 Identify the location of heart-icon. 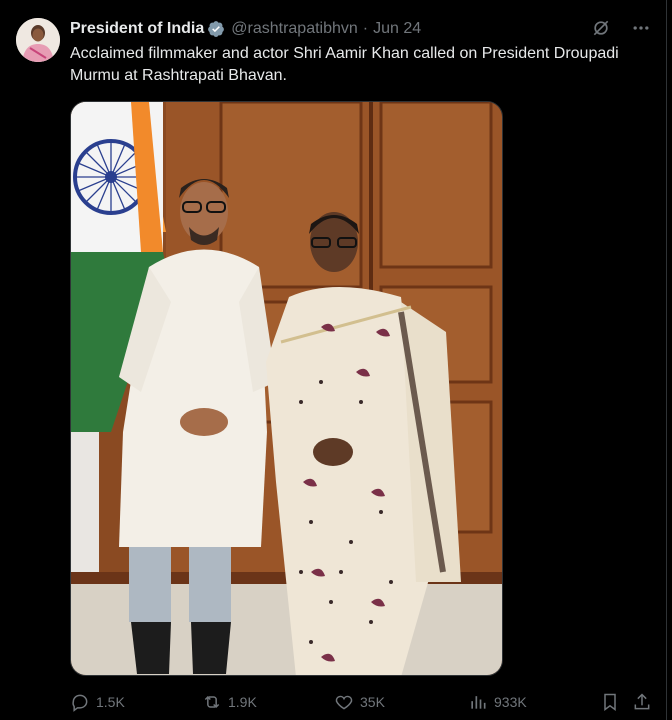
(344, 702).